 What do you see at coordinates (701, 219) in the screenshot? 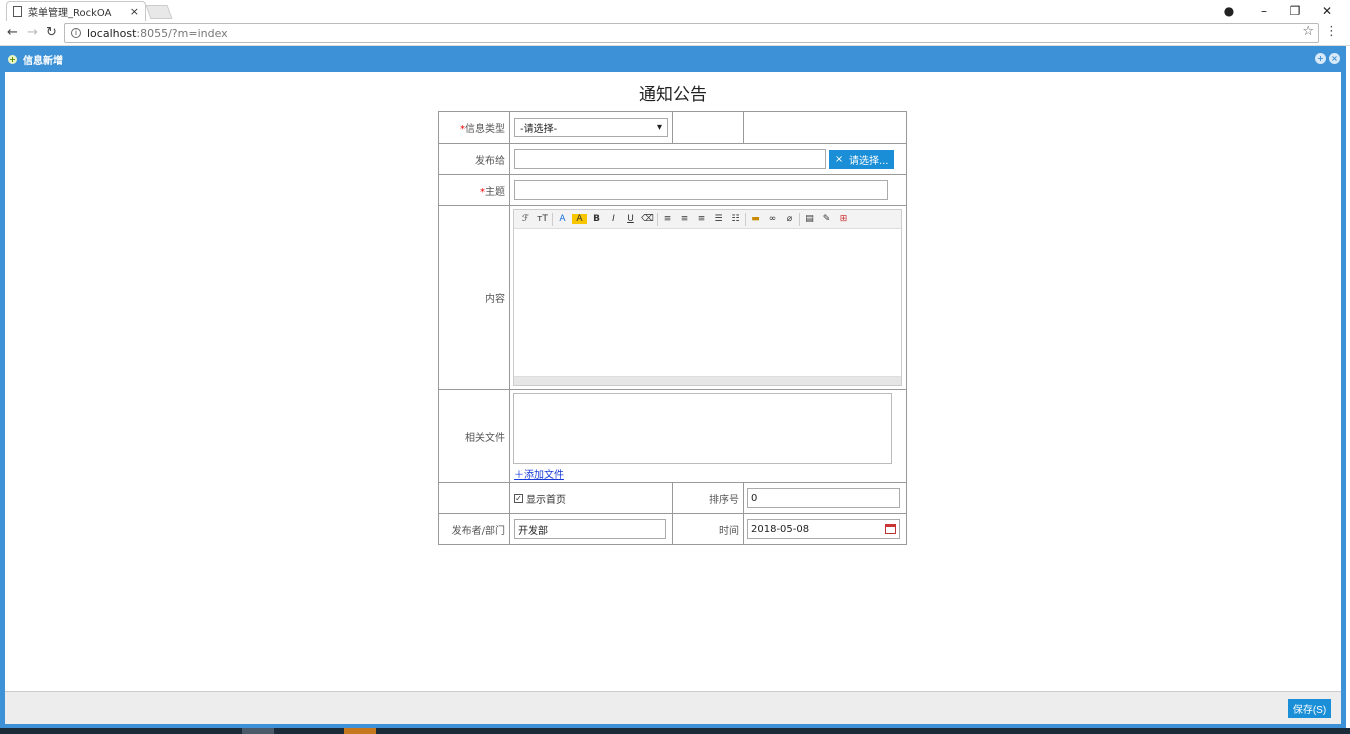
I see `align-right-icon: ≡` at bounding box center [701, 219].